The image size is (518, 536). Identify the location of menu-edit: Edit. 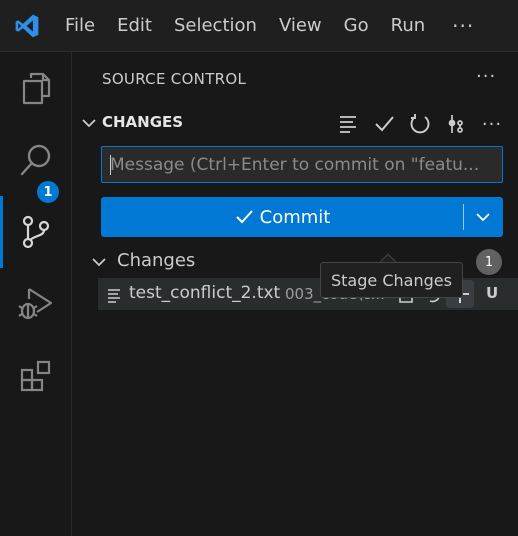
(134, 26).